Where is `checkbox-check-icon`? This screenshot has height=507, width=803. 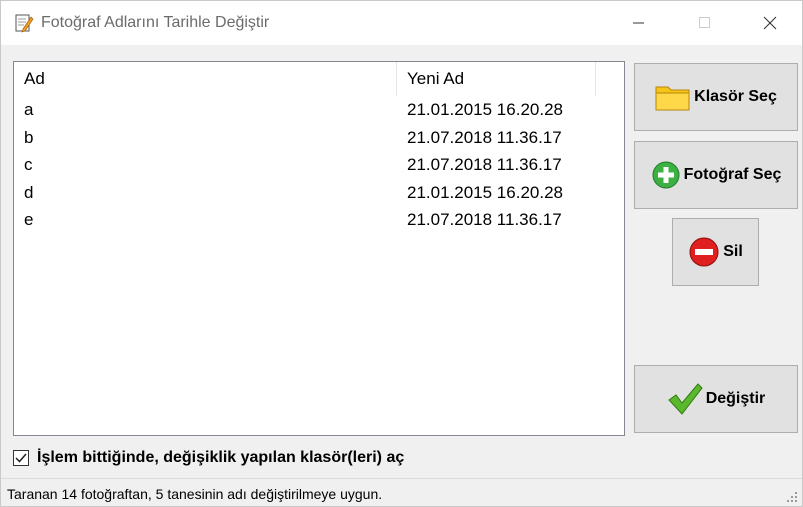
checkbox-check-icon is located at coordinates (21, 458).